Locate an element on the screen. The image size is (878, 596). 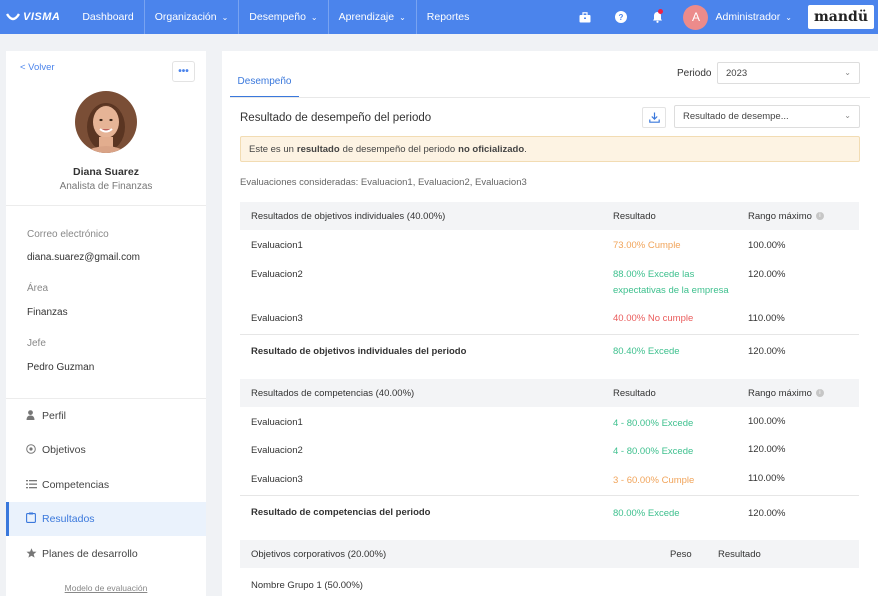
person-icon is located at coordinates (34, 416).